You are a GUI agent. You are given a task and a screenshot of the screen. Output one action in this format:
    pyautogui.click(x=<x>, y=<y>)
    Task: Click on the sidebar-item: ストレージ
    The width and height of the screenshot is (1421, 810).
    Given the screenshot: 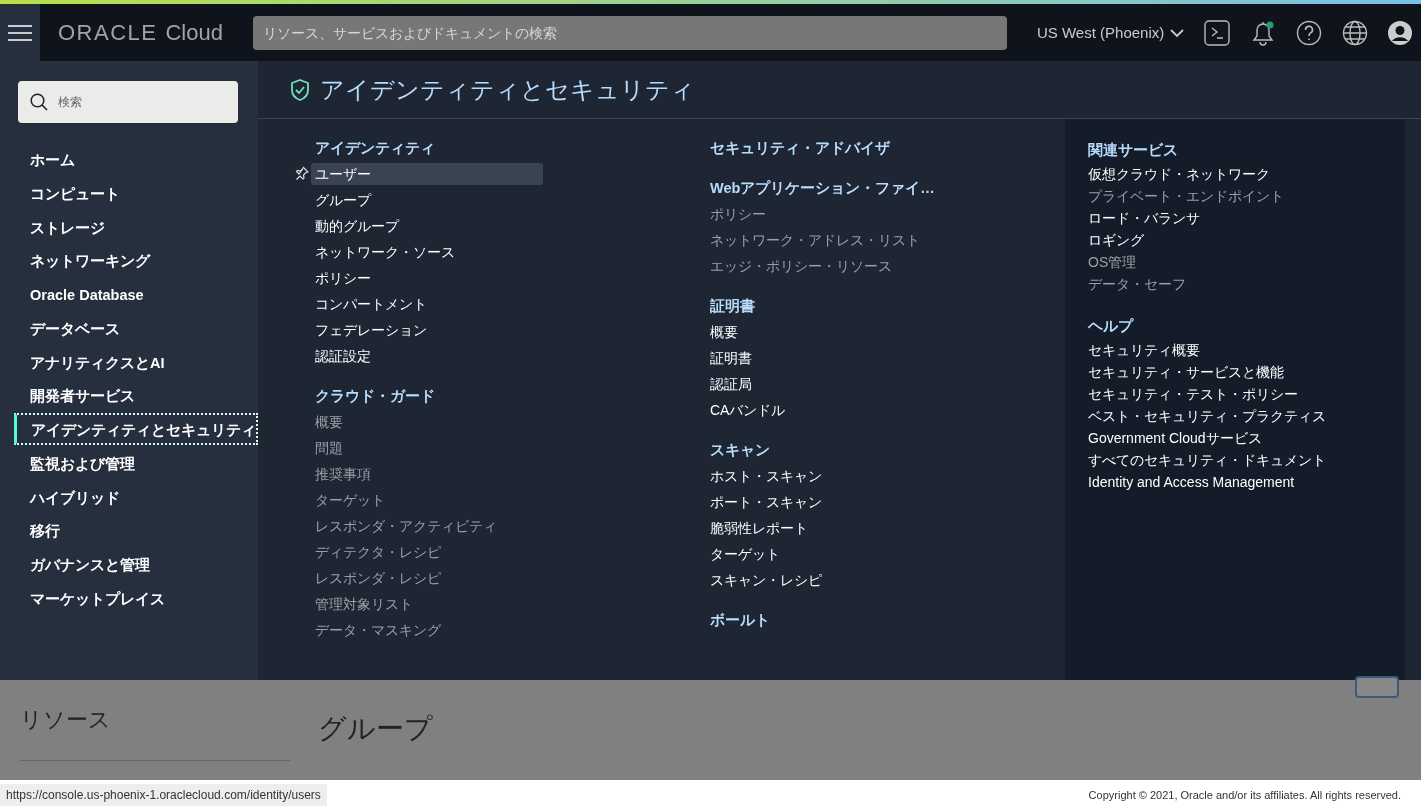 What is the action you would take?
    pyautogui.click(x=136, y=226)
    